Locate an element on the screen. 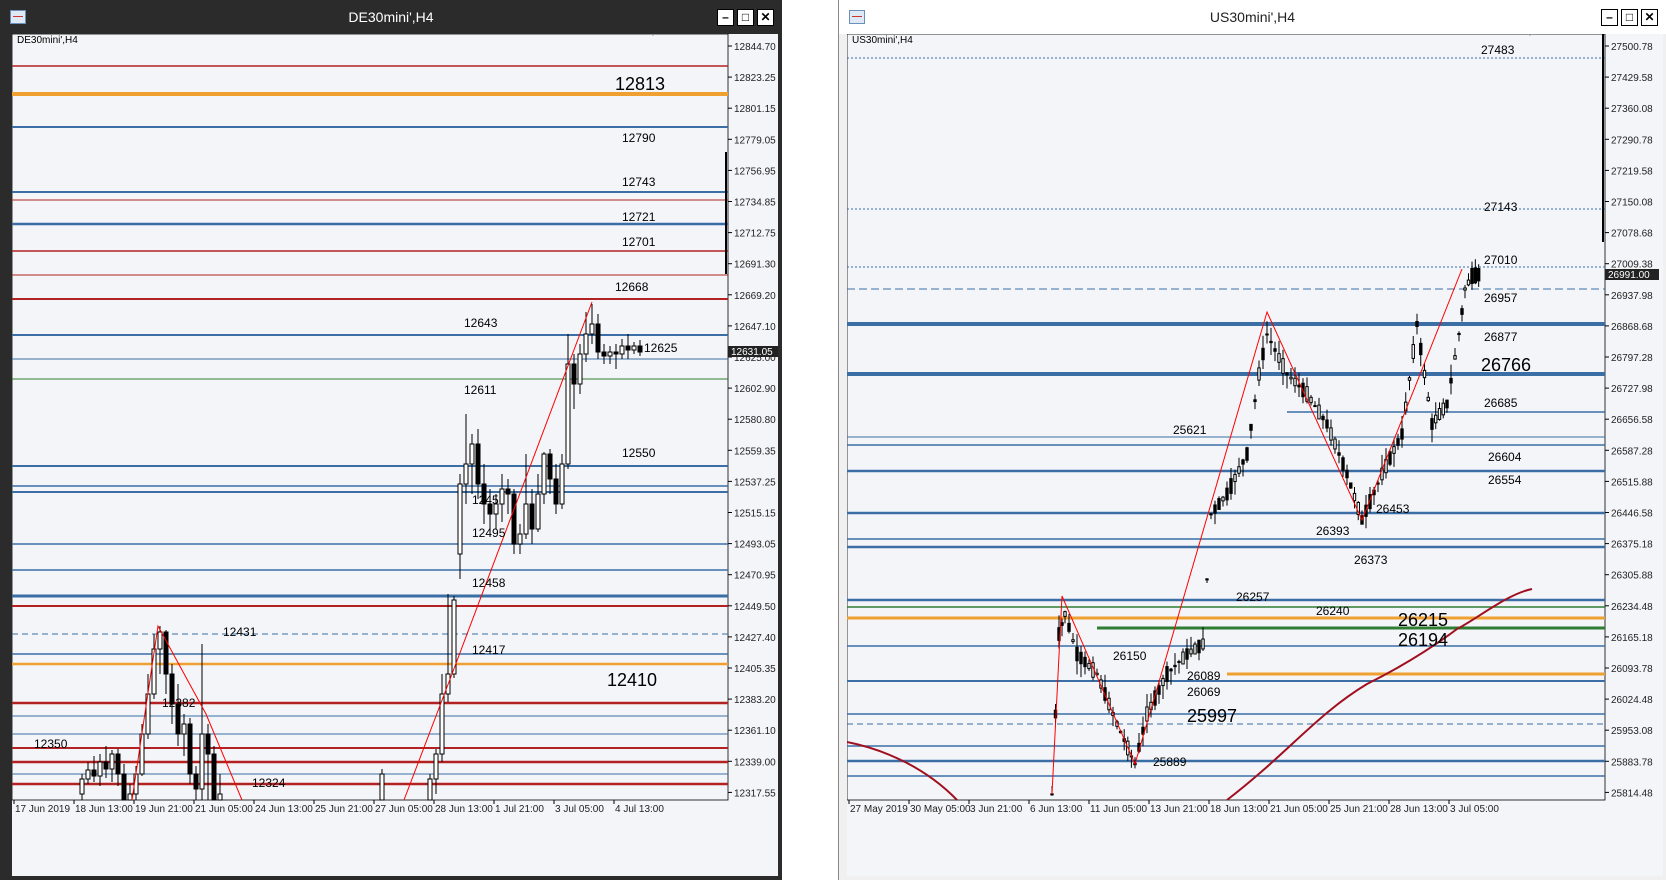  time-tick-label: 11 Jun 05:00 is located at coordinates (1119, 809).